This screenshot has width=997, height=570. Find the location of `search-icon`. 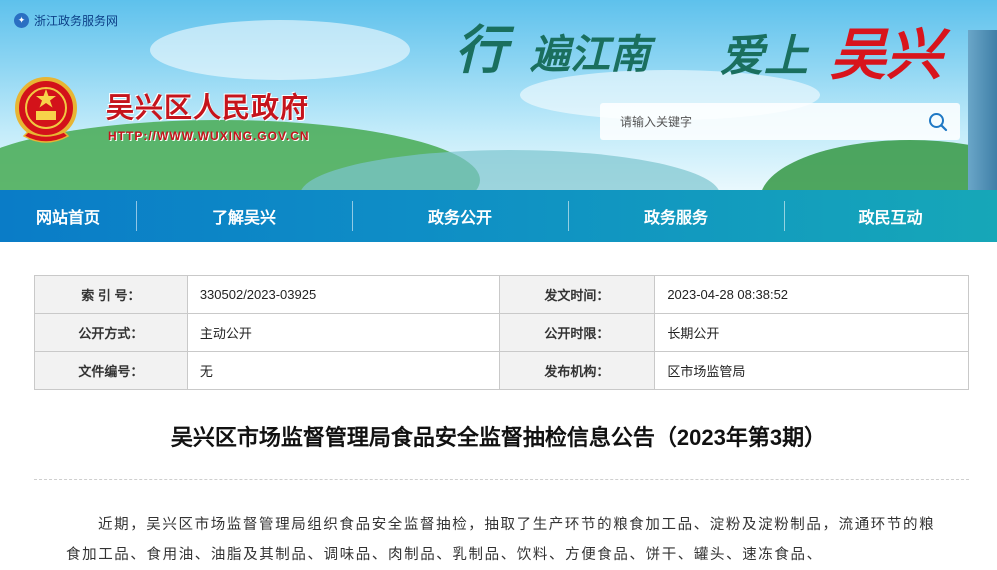

search-icon is located at coordinates (938, 121).